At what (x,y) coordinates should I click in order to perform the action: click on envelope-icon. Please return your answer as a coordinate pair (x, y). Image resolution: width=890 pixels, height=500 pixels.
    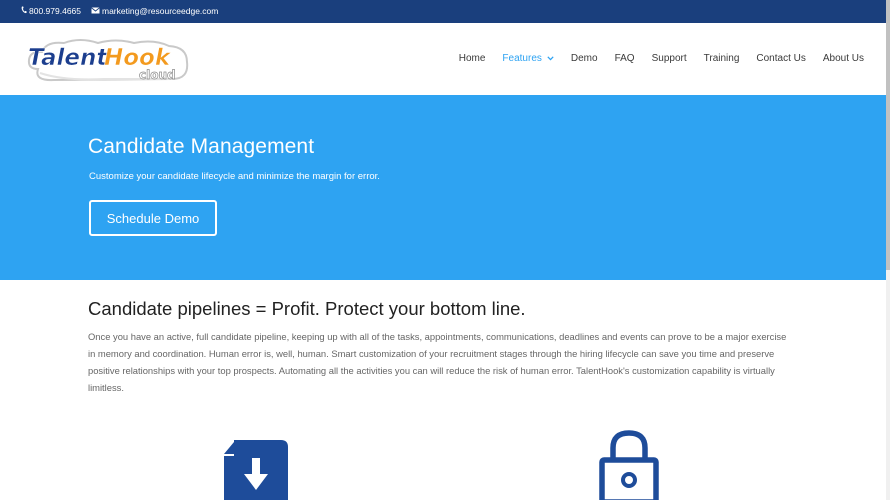
    Looking at the image, I should click on (95, 11).